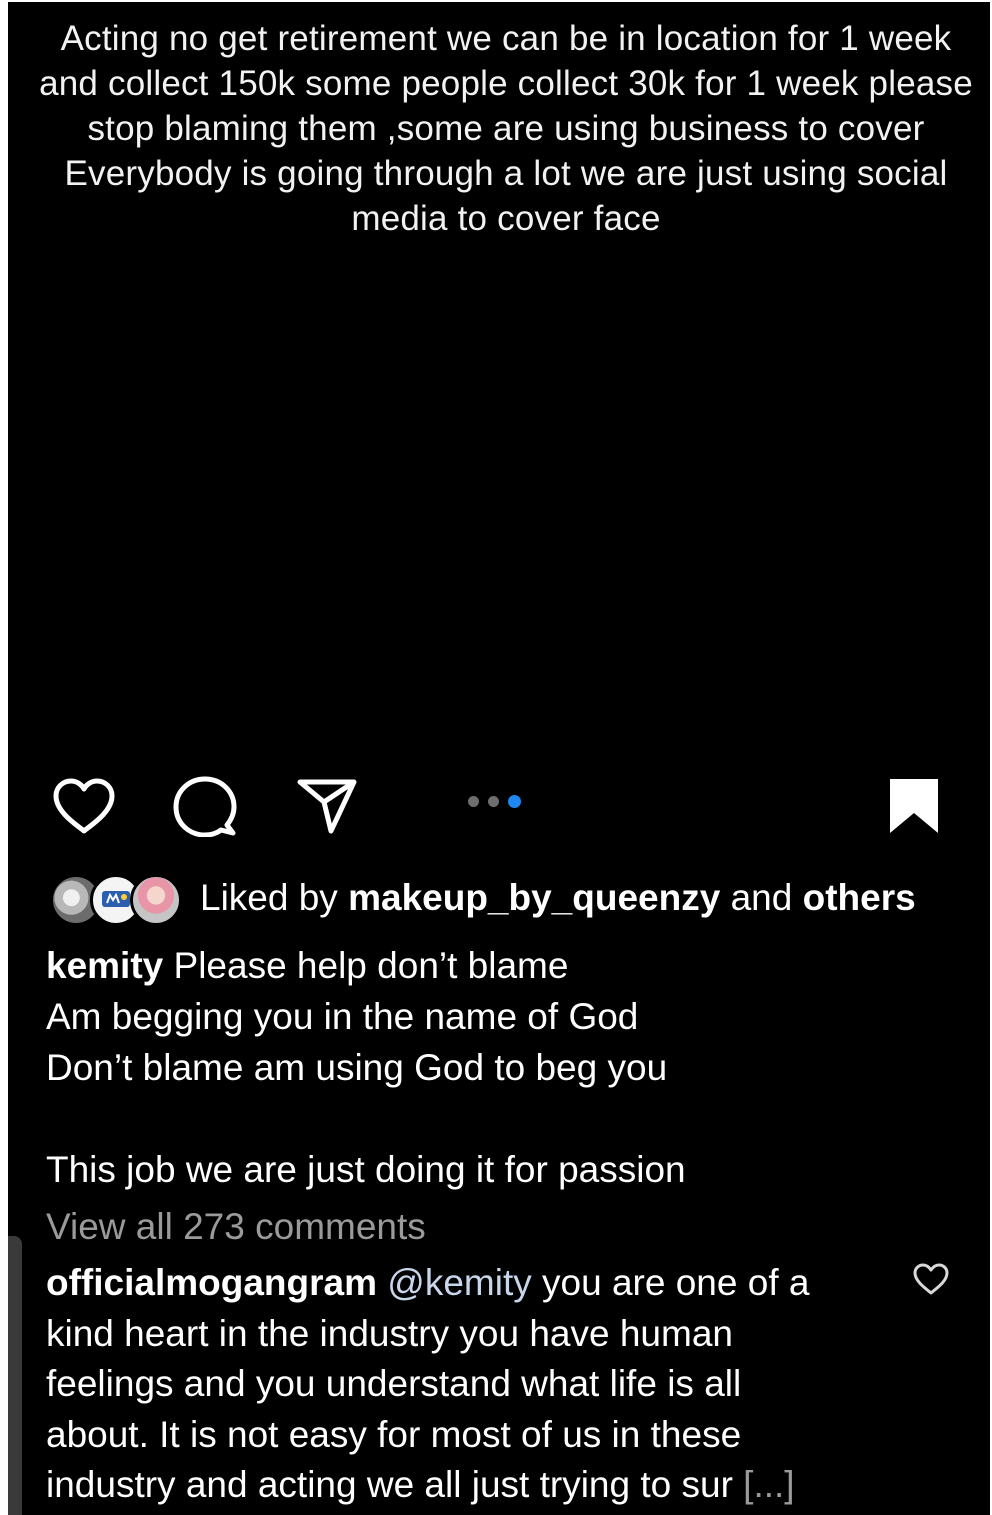 The image size is (992, 1515). I want to click on liked-by-user-link: makeup_by_queenzy, so click(534, 897).